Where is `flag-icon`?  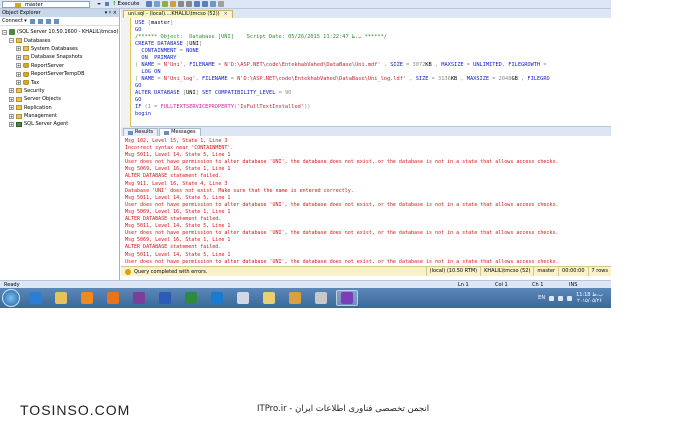
flag-icon is located at coordinates (570, 298).